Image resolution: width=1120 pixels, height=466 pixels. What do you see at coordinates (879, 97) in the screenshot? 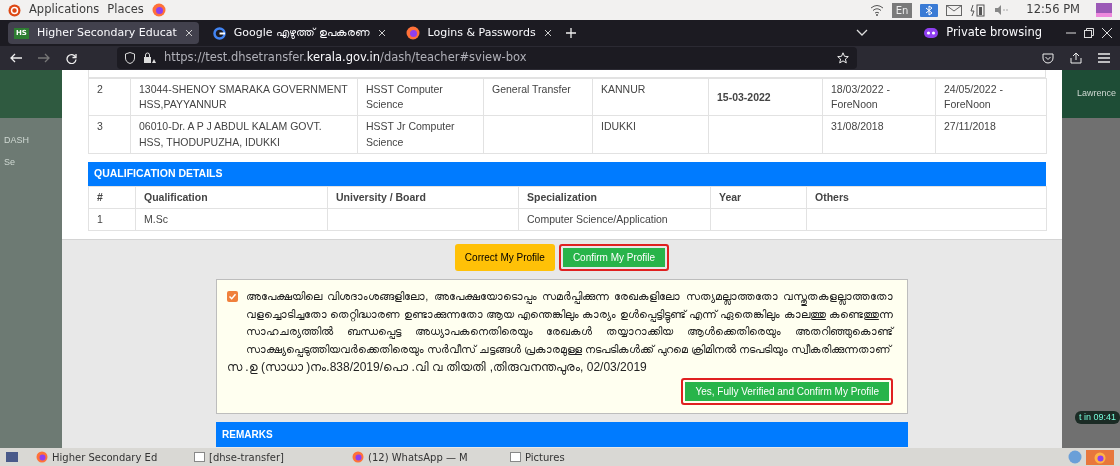
I see `table-cell: 18/03/2022 - ForeNoon` at bounding box center [879, 97].